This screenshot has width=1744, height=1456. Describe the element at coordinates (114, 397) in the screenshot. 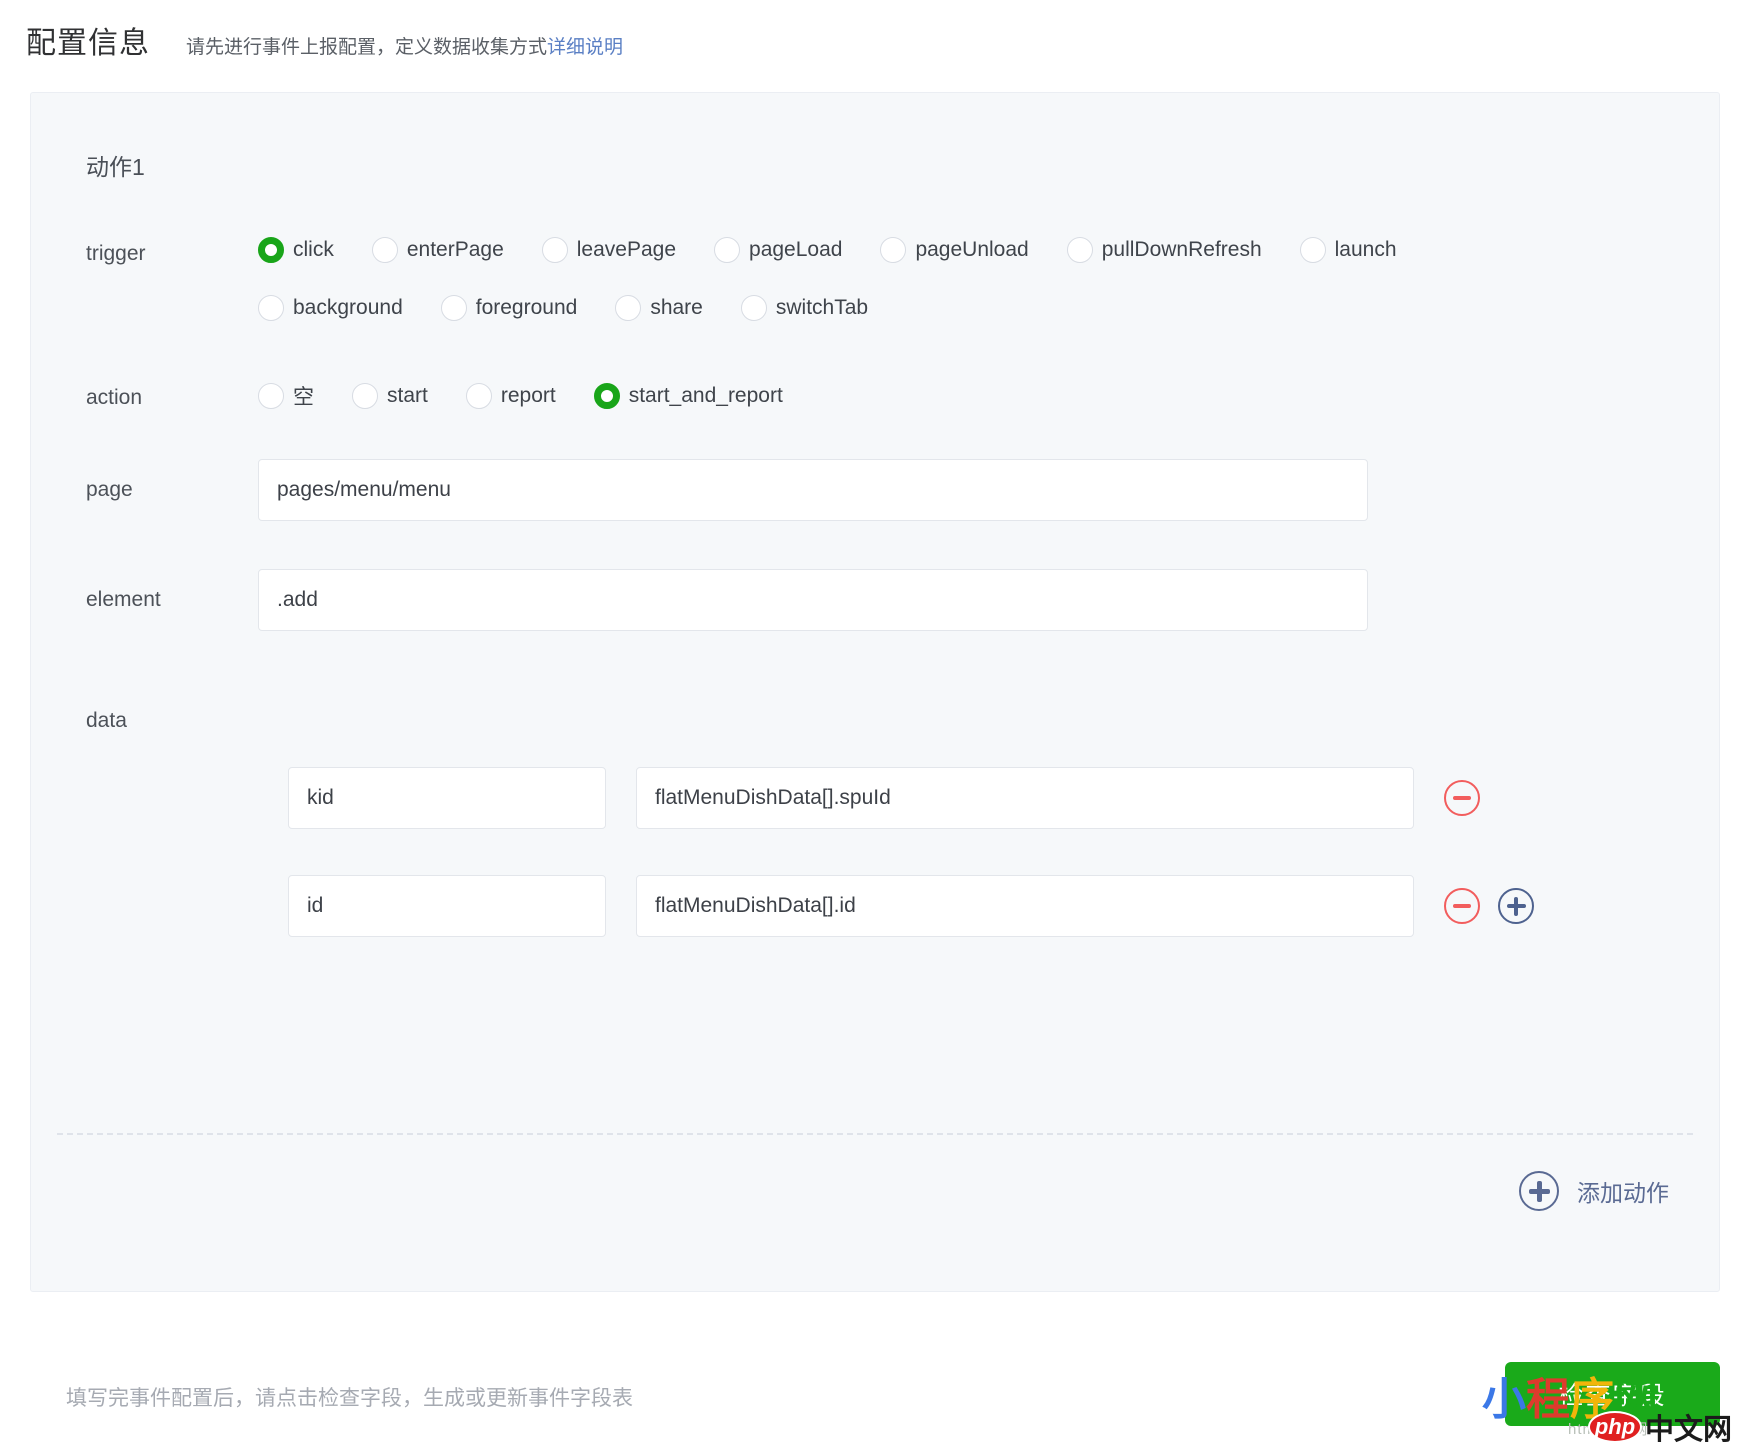

I see `action-label: action` at that location.